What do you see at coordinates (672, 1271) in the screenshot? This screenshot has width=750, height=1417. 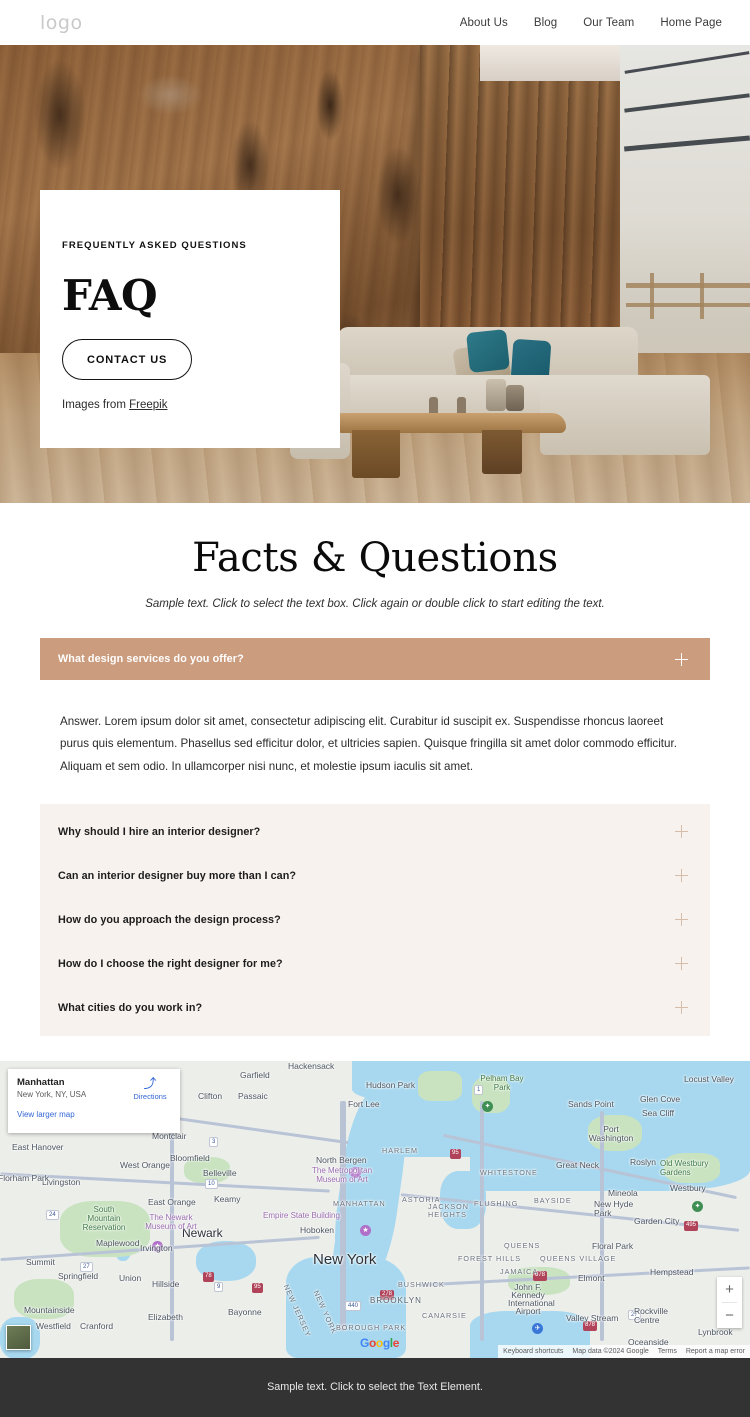 I see `map-label-town: Hempstead` at bounding box center [672, 1271].